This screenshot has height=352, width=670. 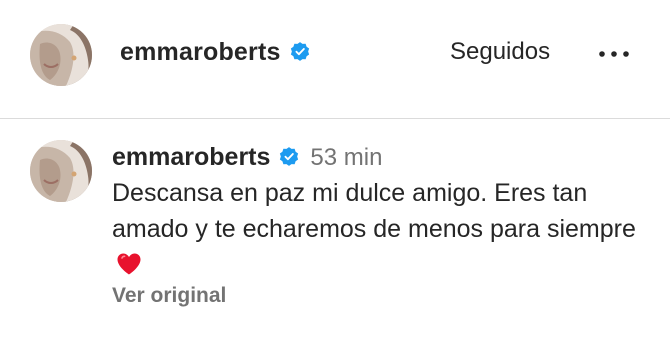 I want to click on comment-header: emmaroberts 53 min, so click(x=247, y=157).